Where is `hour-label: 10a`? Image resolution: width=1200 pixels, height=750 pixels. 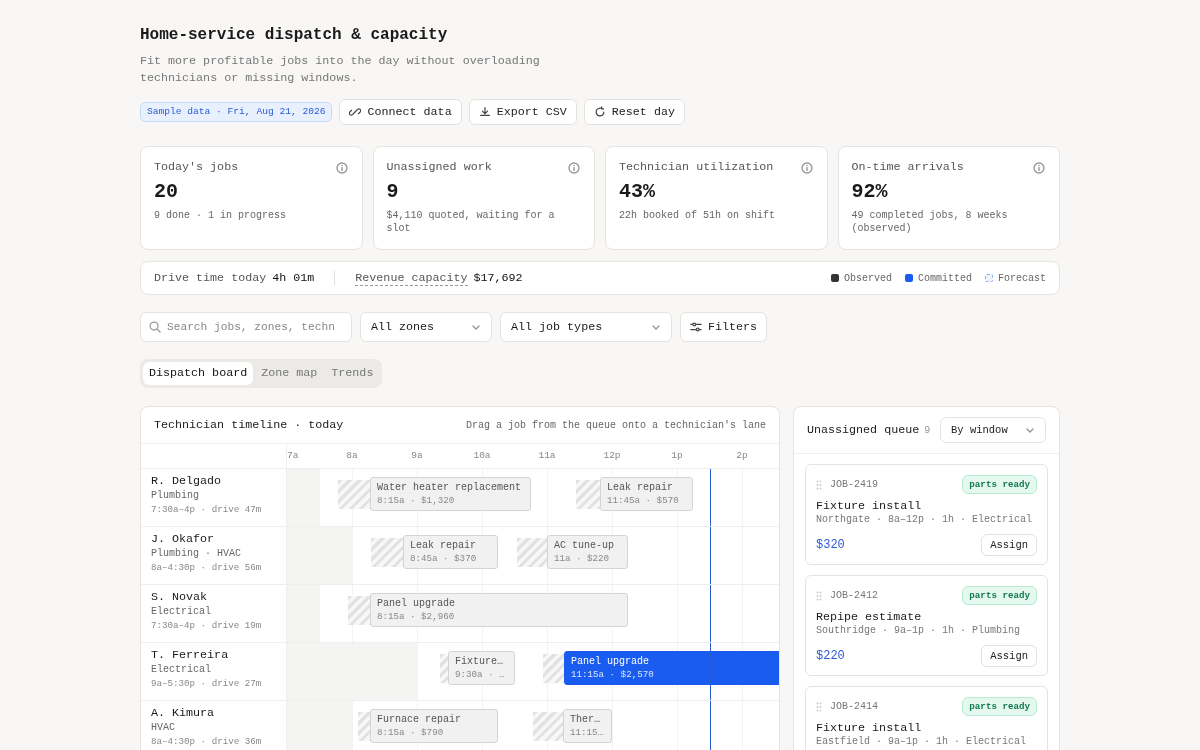 hour-label: 10a is located at coordinates (482, 455).